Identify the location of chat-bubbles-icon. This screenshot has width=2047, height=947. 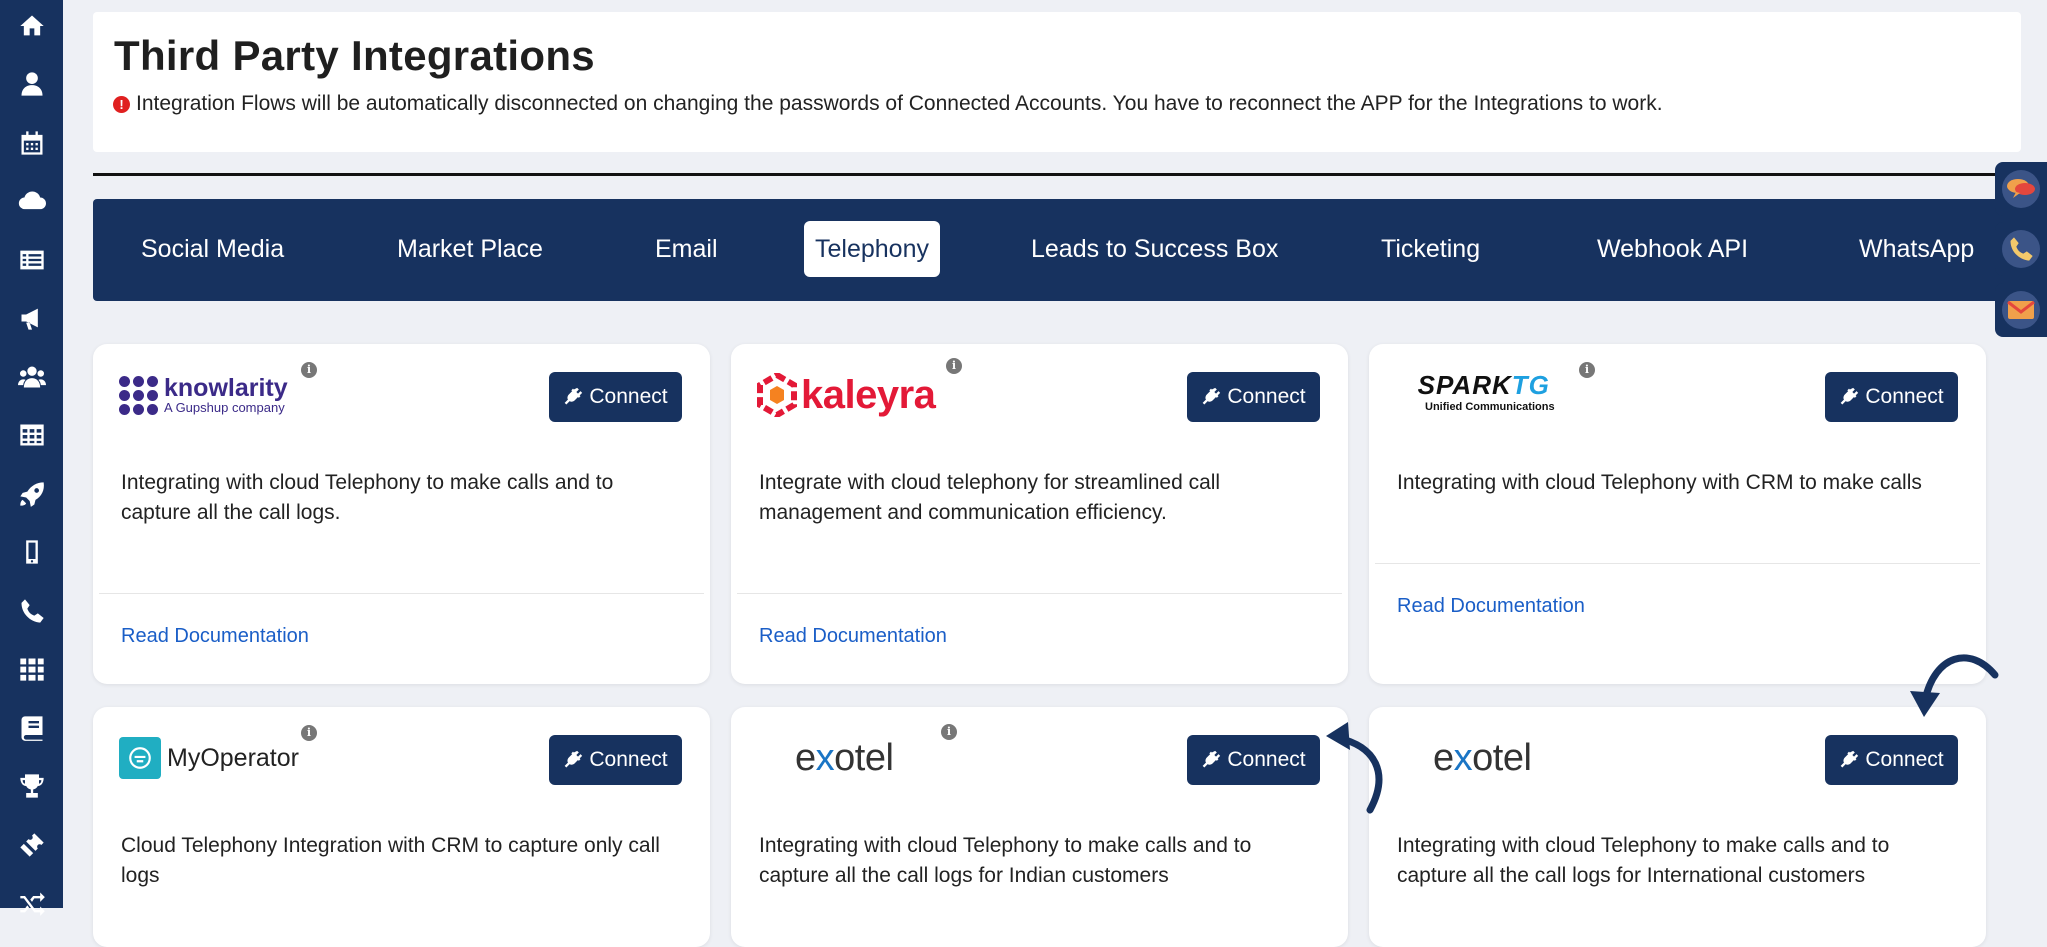
(2021, 188).